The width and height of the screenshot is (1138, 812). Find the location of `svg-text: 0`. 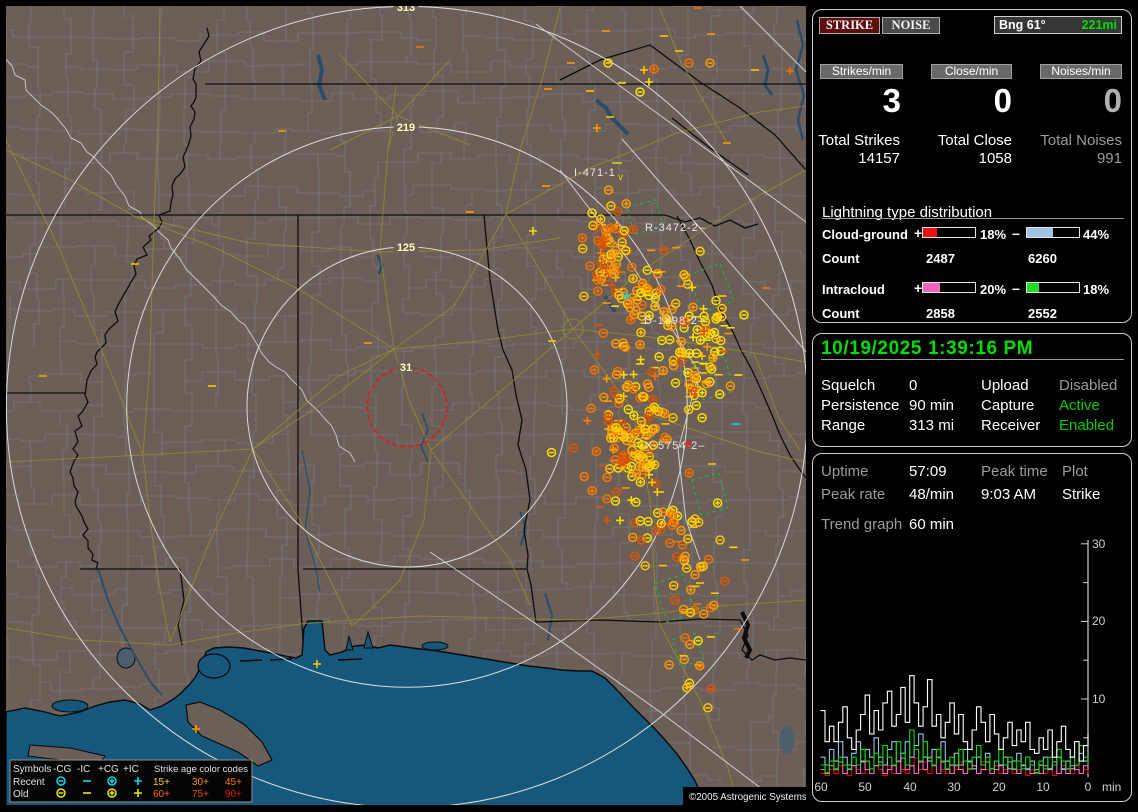

svg-text: 0 is located at coordinates (1088, 787).